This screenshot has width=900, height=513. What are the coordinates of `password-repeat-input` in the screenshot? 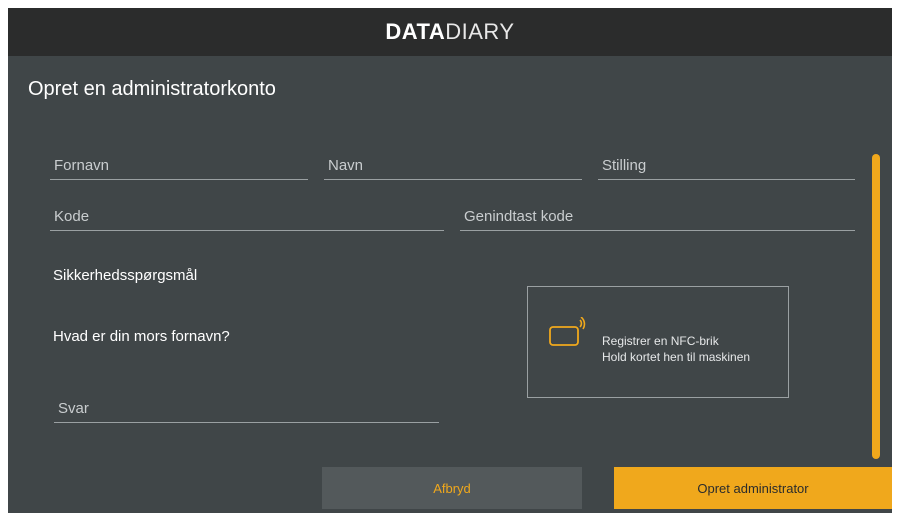 It's located at (657, 212).